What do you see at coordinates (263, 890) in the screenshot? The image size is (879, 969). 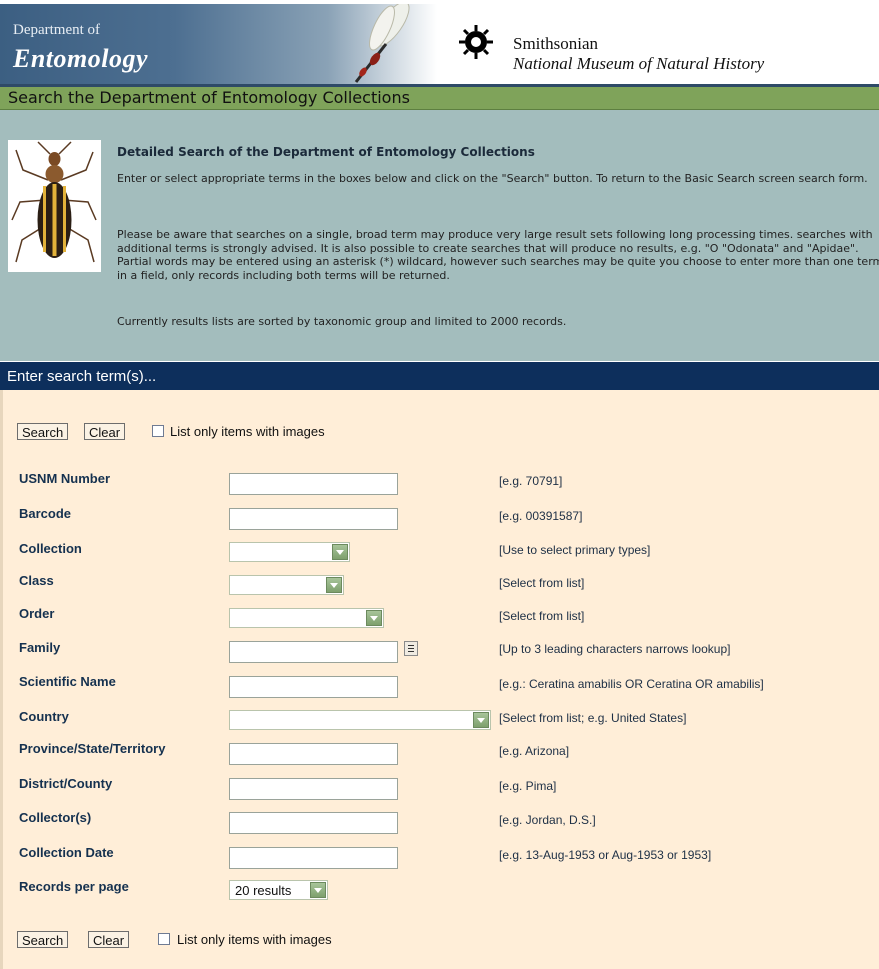 I see `records-per-page-value: 20 results` at bounding box center [263, 890].